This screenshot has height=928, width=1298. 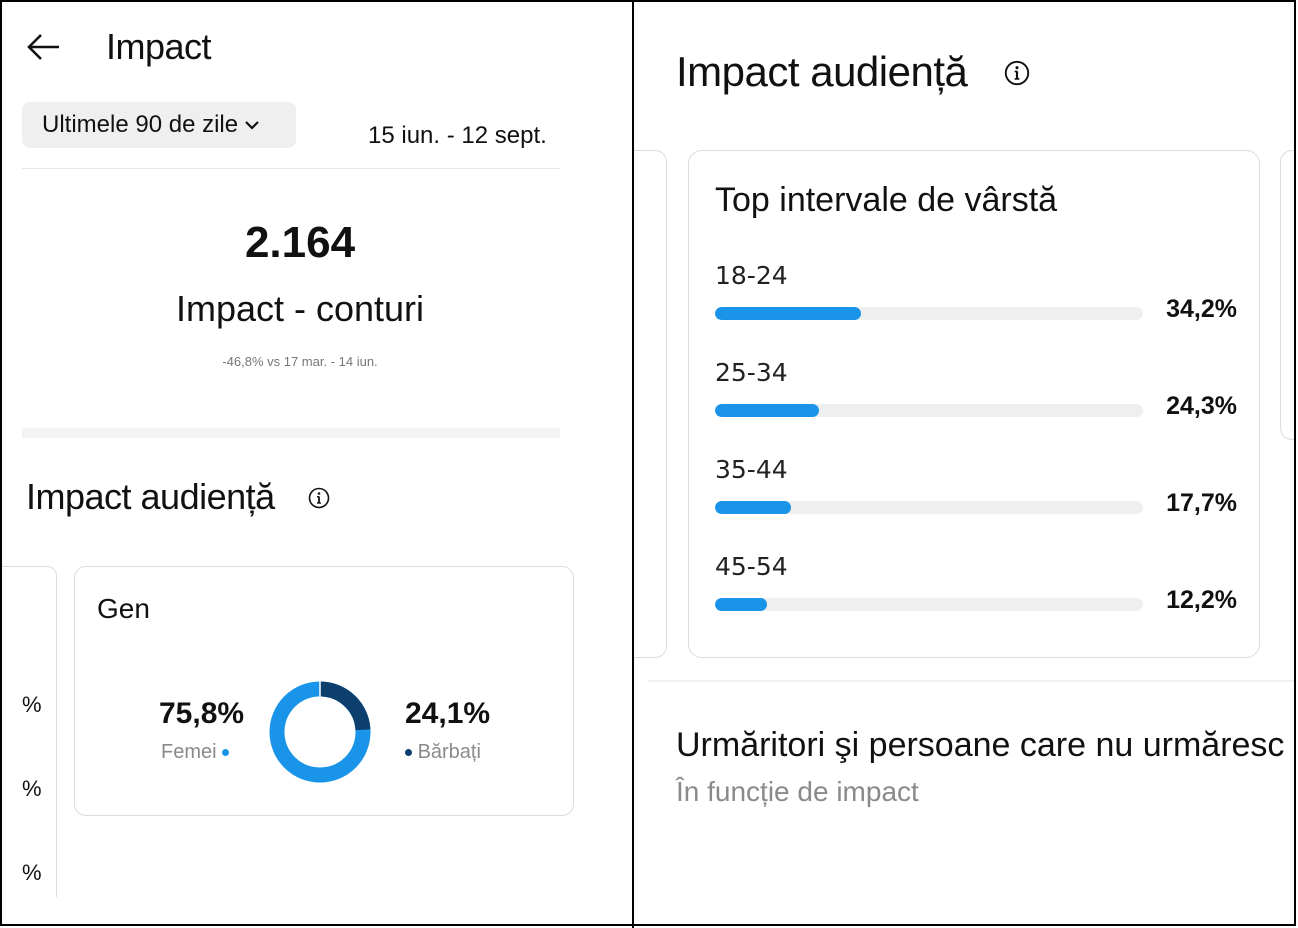 I want to click on female-percentage: 75,8%, so click(x=202, y=713).